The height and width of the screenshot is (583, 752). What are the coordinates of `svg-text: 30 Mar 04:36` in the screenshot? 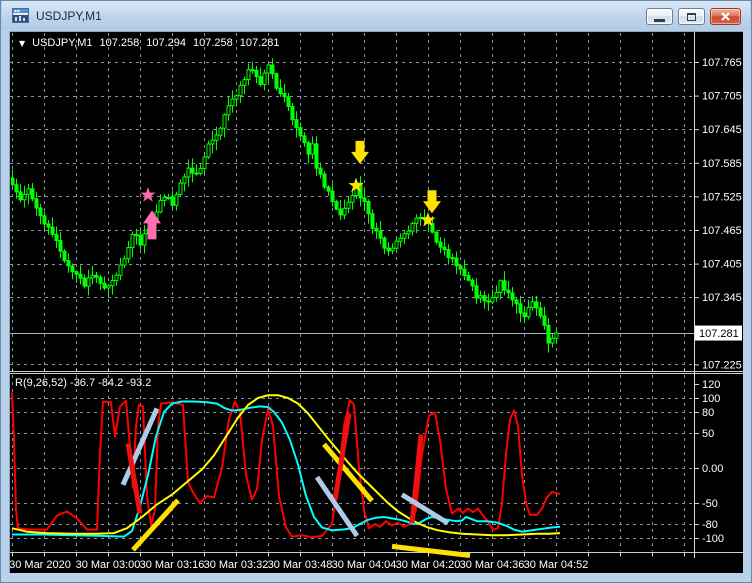 It's located at (492, 565).